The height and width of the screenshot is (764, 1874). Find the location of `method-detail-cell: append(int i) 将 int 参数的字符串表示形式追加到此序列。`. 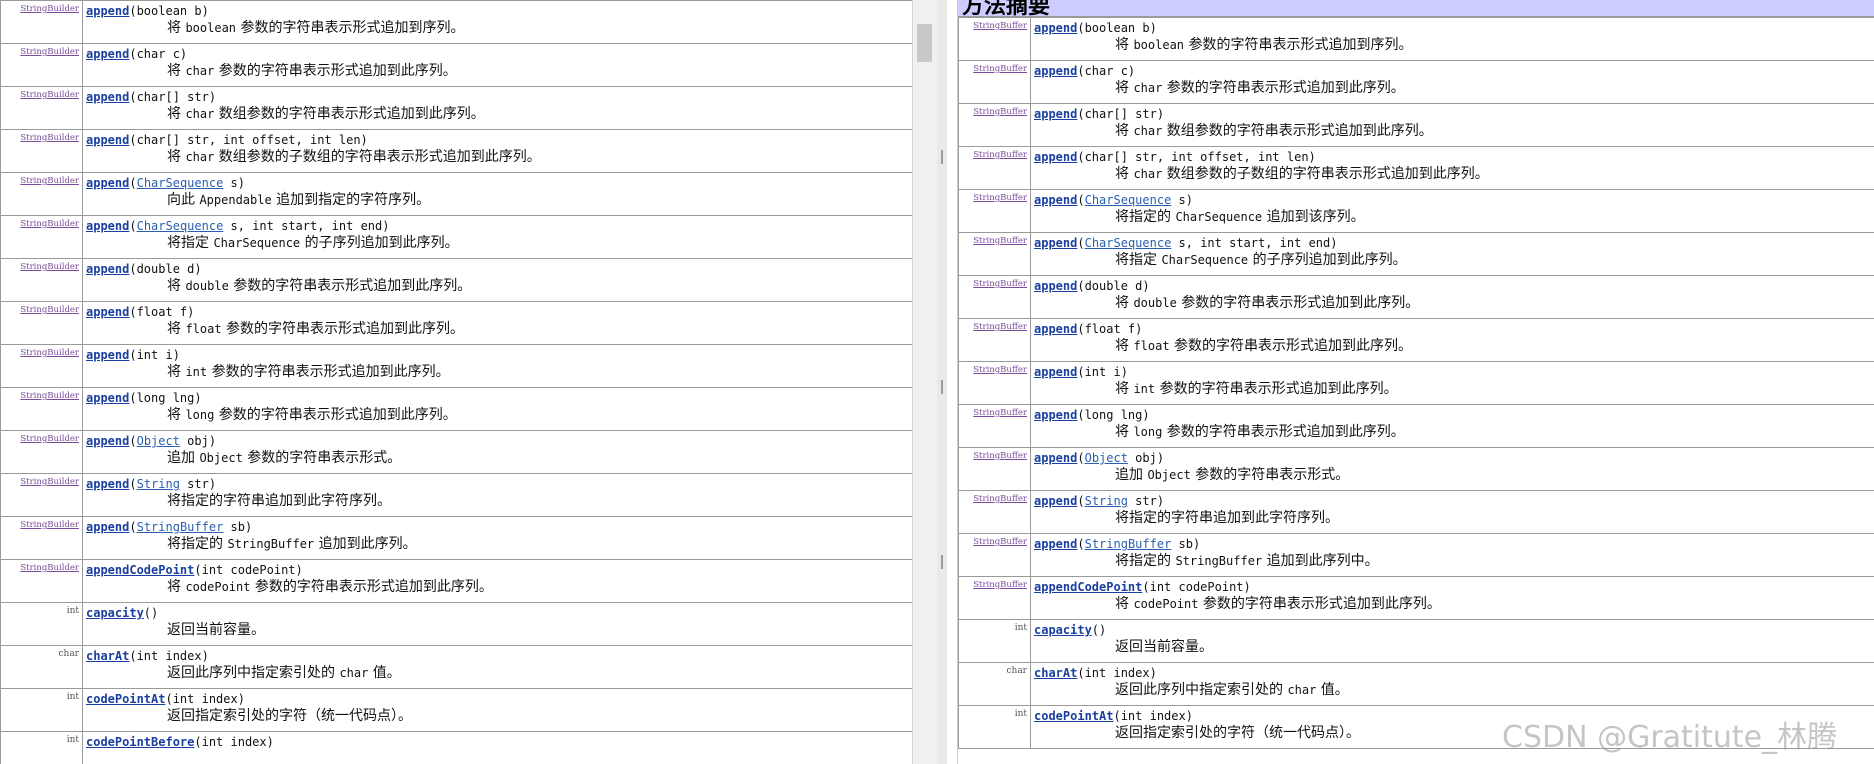

method-detail-cell: append(int i) 将 int 参数的字符串表示形式追加到此序列。 is located at coordinates (1452, 383).